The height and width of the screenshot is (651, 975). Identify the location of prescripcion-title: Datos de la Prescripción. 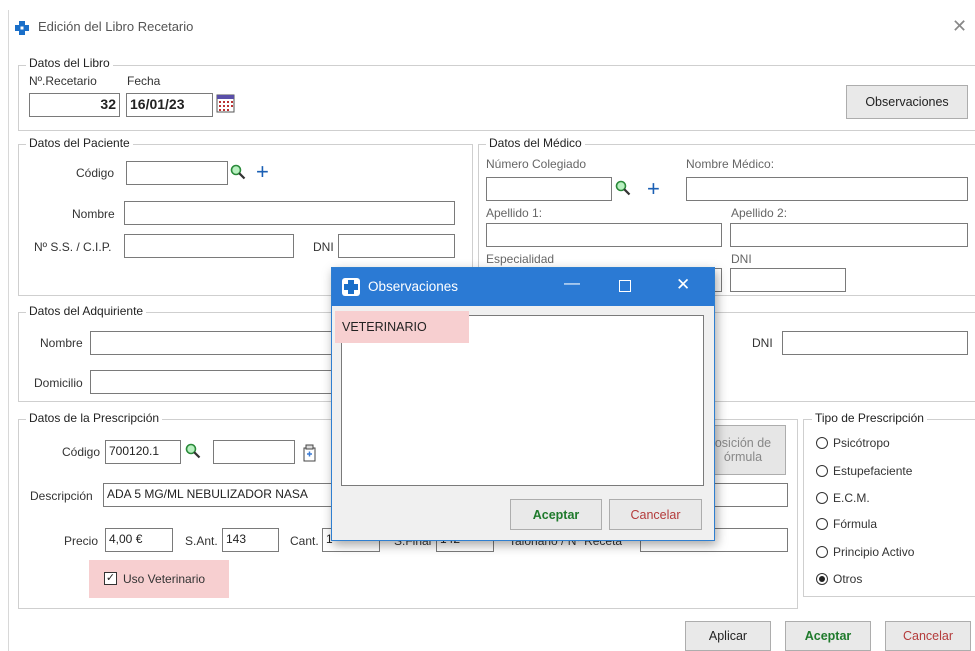
(94, 418).